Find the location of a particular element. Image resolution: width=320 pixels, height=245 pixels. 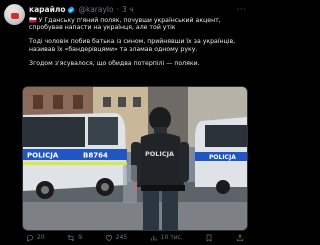

avatar is located at coordinates (14, 14).